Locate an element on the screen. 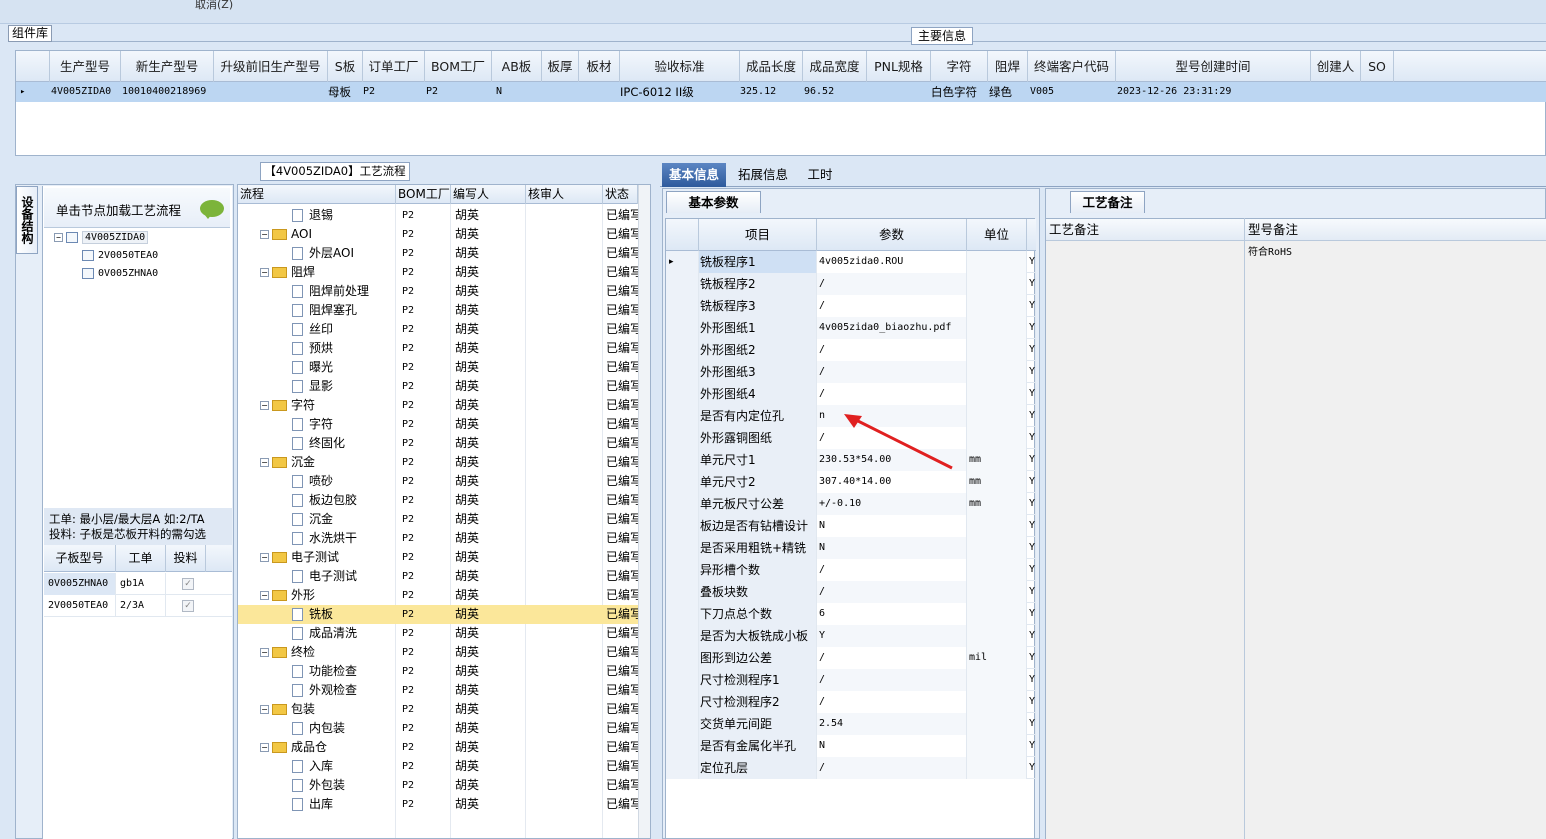  flow-row: 外包装 P2 胡英 已编写 is located at coordinates (438, 785).